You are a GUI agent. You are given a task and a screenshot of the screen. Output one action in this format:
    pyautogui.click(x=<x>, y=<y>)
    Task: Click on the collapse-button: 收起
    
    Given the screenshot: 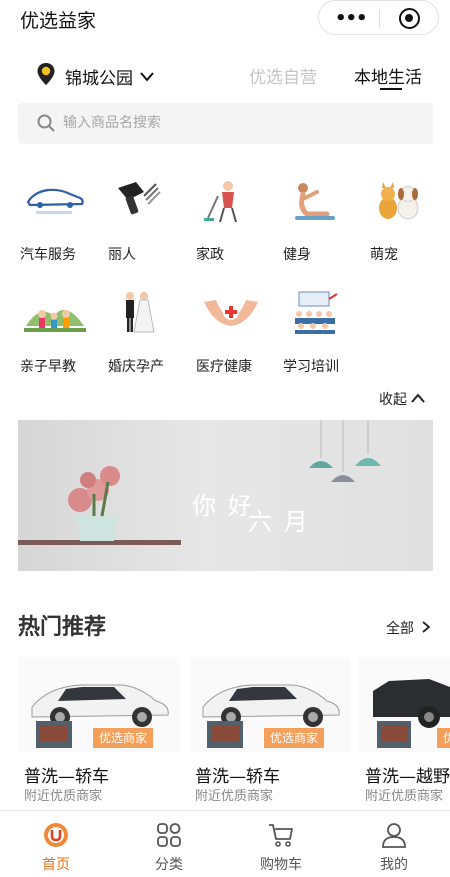 What is the action you would take?
    pyautogui.click(x=402, y=399)
    